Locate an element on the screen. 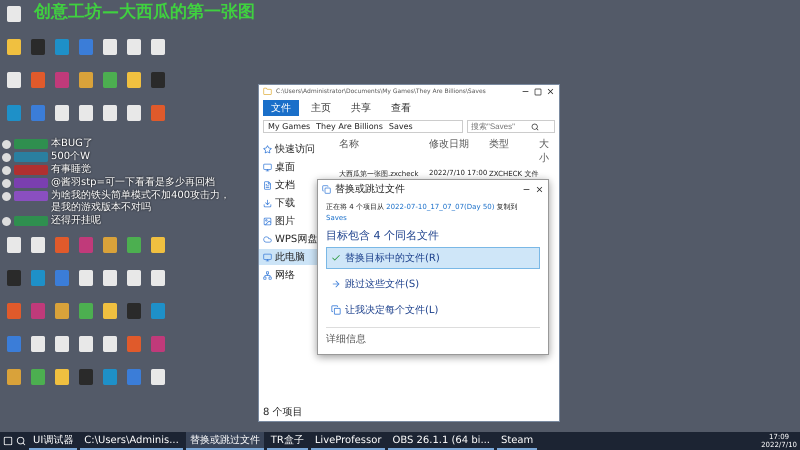 The width and height of the screenshot is (800, 450). column-header: 大小 is located at coordinates (547, 151).